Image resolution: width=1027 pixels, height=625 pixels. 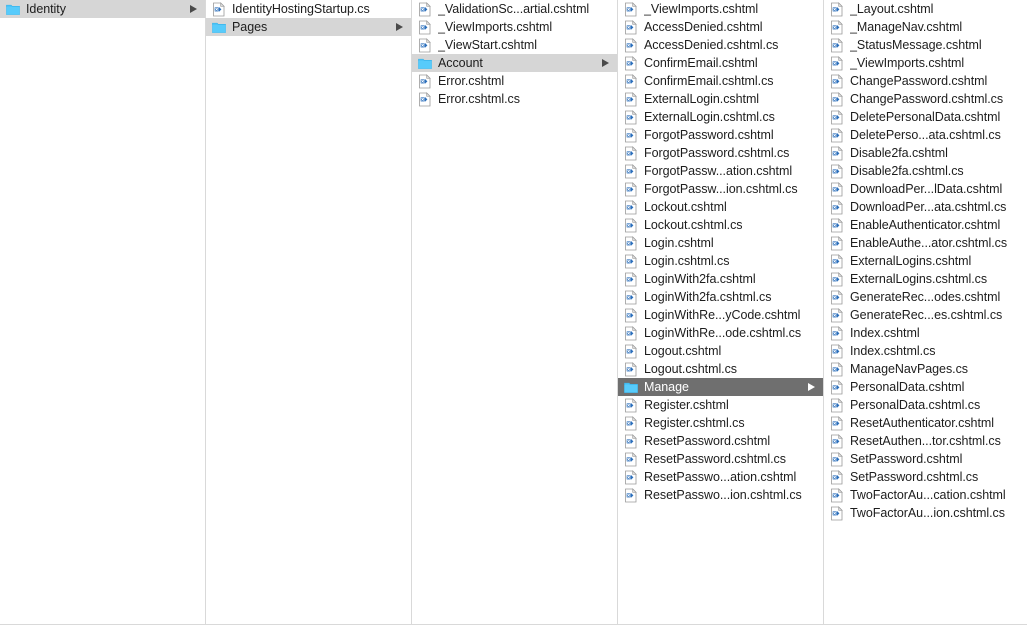 I want to click on folder-row: Manage, so click(x=720, y=387).